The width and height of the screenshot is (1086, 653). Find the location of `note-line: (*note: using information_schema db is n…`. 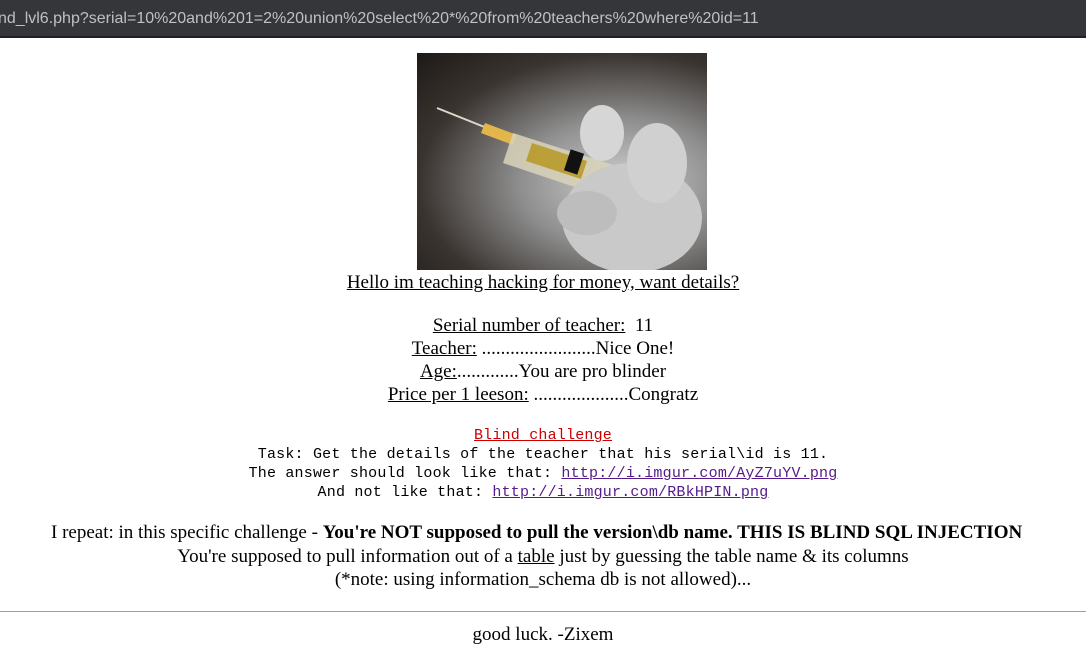

note-line: (*note: using information_schema db is n… is located at coordinates (543, 579).